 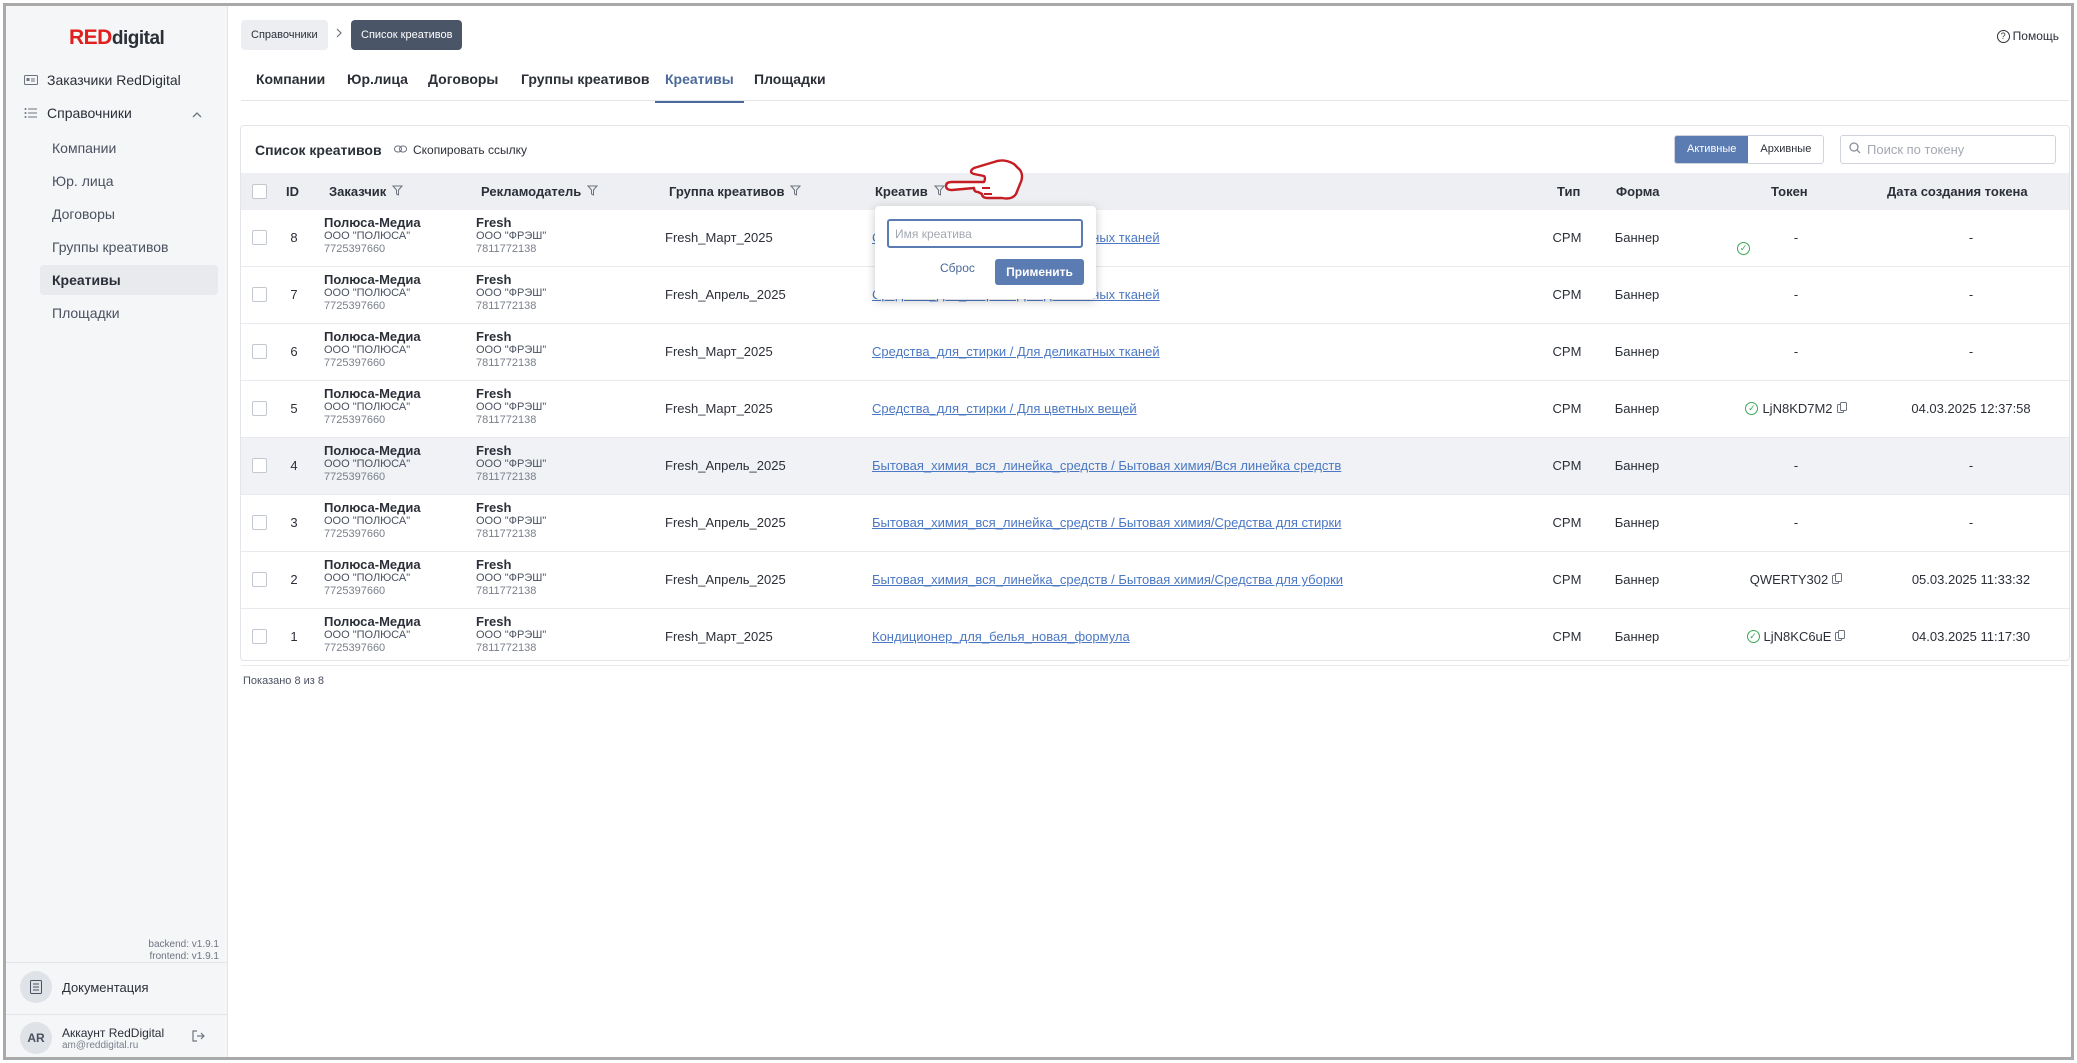 What do you see at coordinates (36, 987) in the screenshot?
I see `document-icon` at bounding box center [36, 987].